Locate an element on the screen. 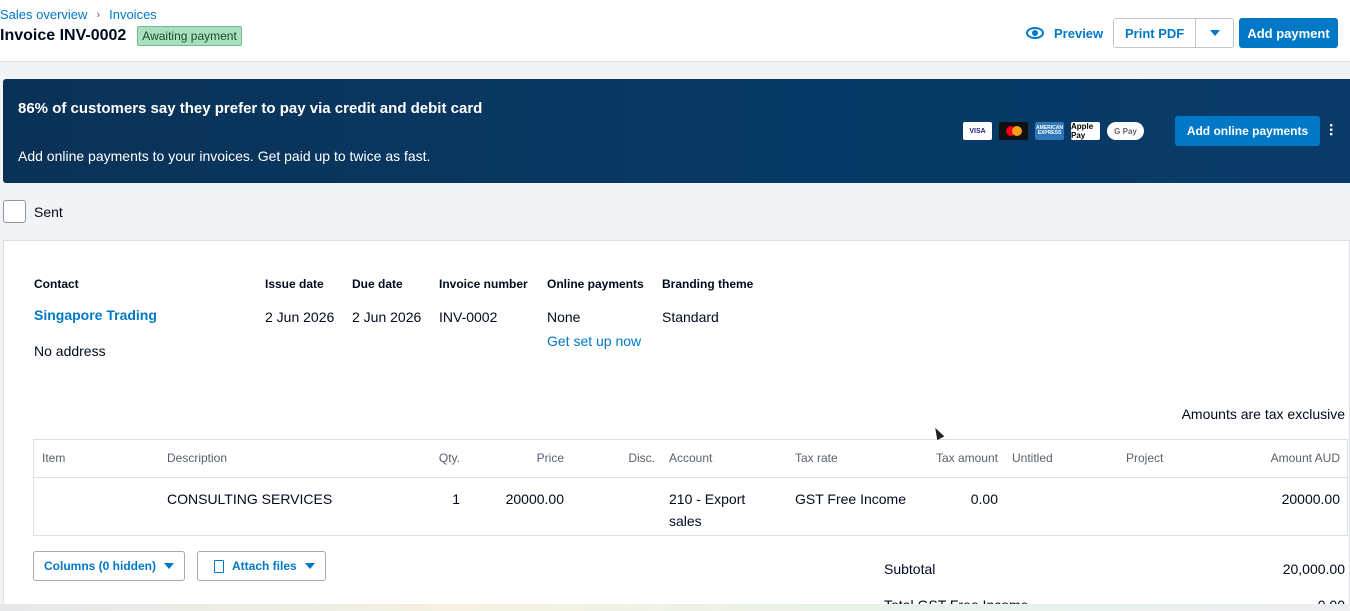 The width and height of the screenshot is (1350, 611). row-tax-amount: 0.00 is located at coordinates (984, 499).